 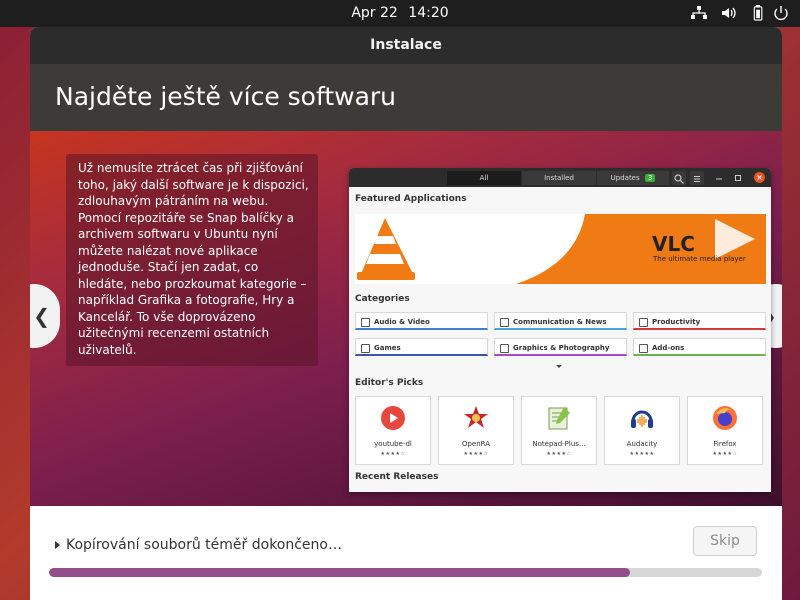 What do you see at coordinates (759, 177) in the screenshot?
I see `close-icon` at bounding box center [759, 177].